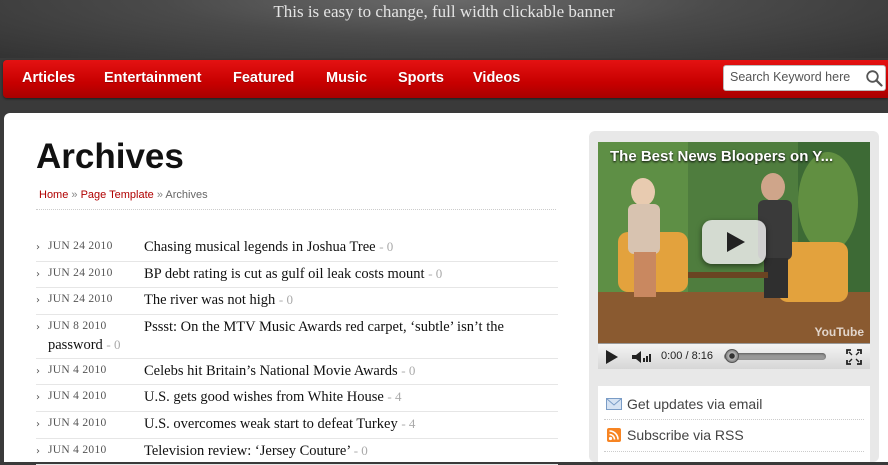  What do you see at coordinates (110, 156) in the screenshot?
I see `page-title: Archives` at bounding box center [110, 156].